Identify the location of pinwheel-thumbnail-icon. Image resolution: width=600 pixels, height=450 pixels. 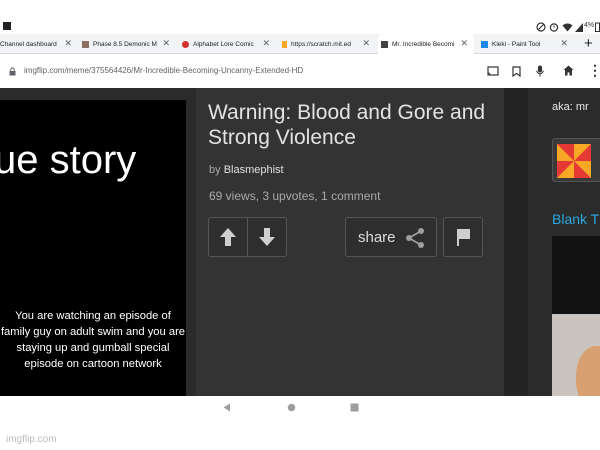
(574, 161).